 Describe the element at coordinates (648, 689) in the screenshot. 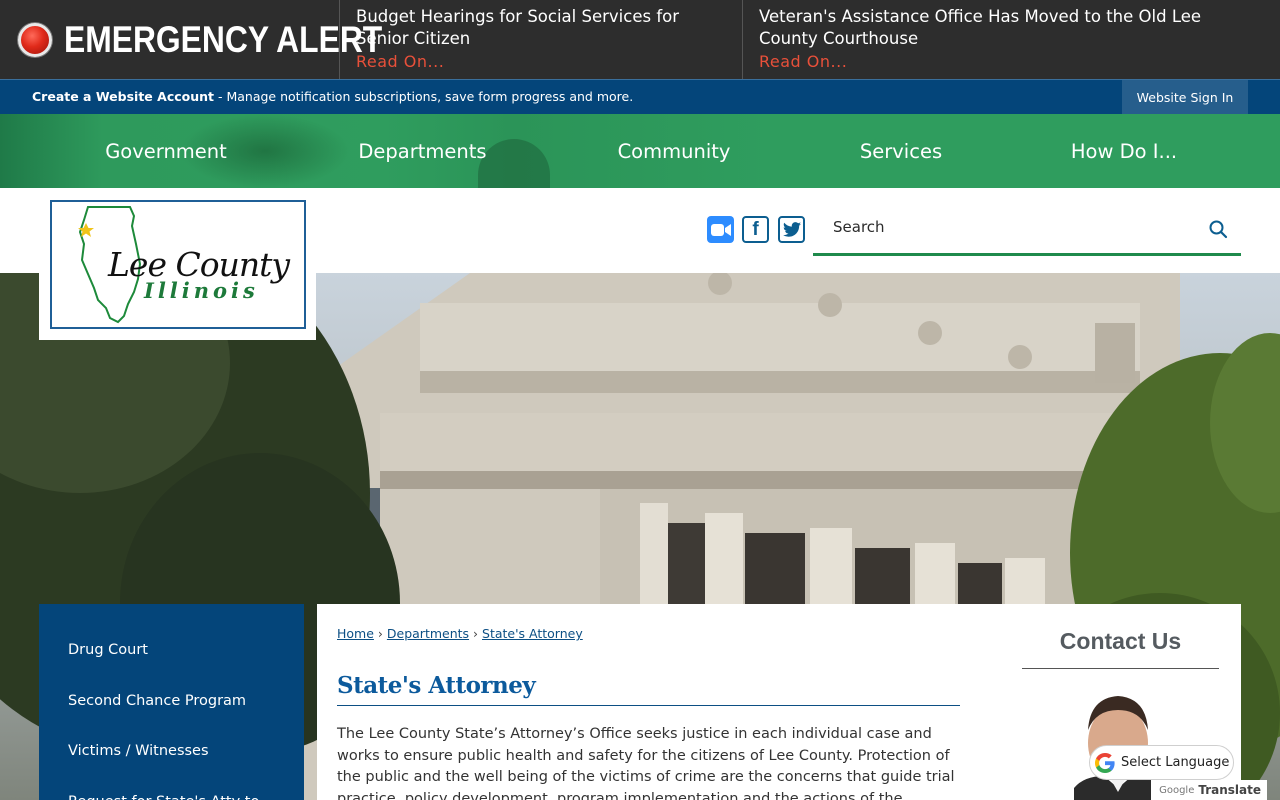

I see `page-title: State's Attorney` at that location.